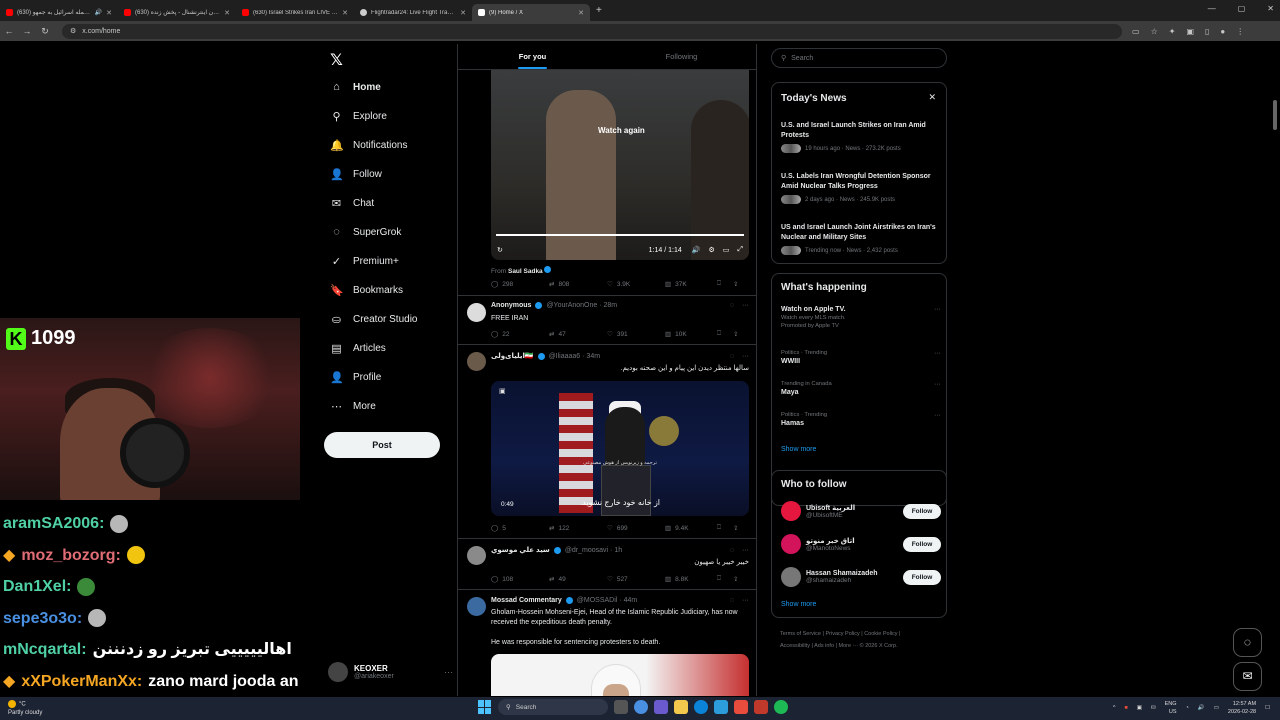 Image resolution: width=1280 pixels, height=720 pixels. Describe the element at coordinates (353, 406) in the screenshot. I see `nav-more: ⋯ More` at that location.